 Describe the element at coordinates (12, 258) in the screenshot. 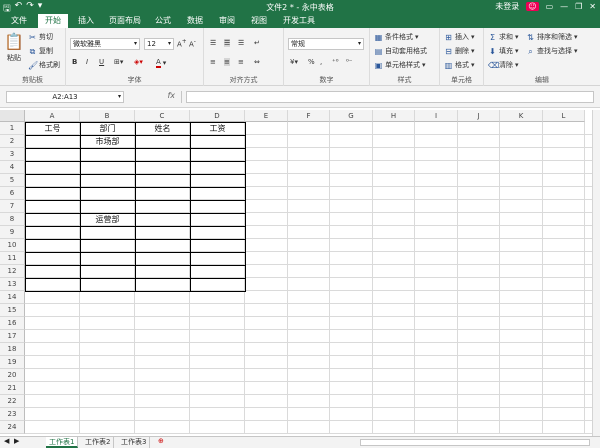

I see `row-header-11: 11` at that location.